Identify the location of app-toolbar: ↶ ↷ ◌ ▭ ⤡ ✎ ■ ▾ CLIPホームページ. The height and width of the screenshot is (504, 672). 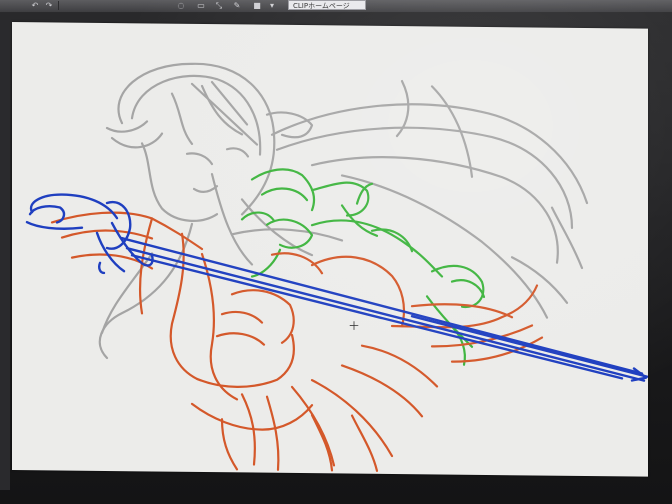
(336, 6).